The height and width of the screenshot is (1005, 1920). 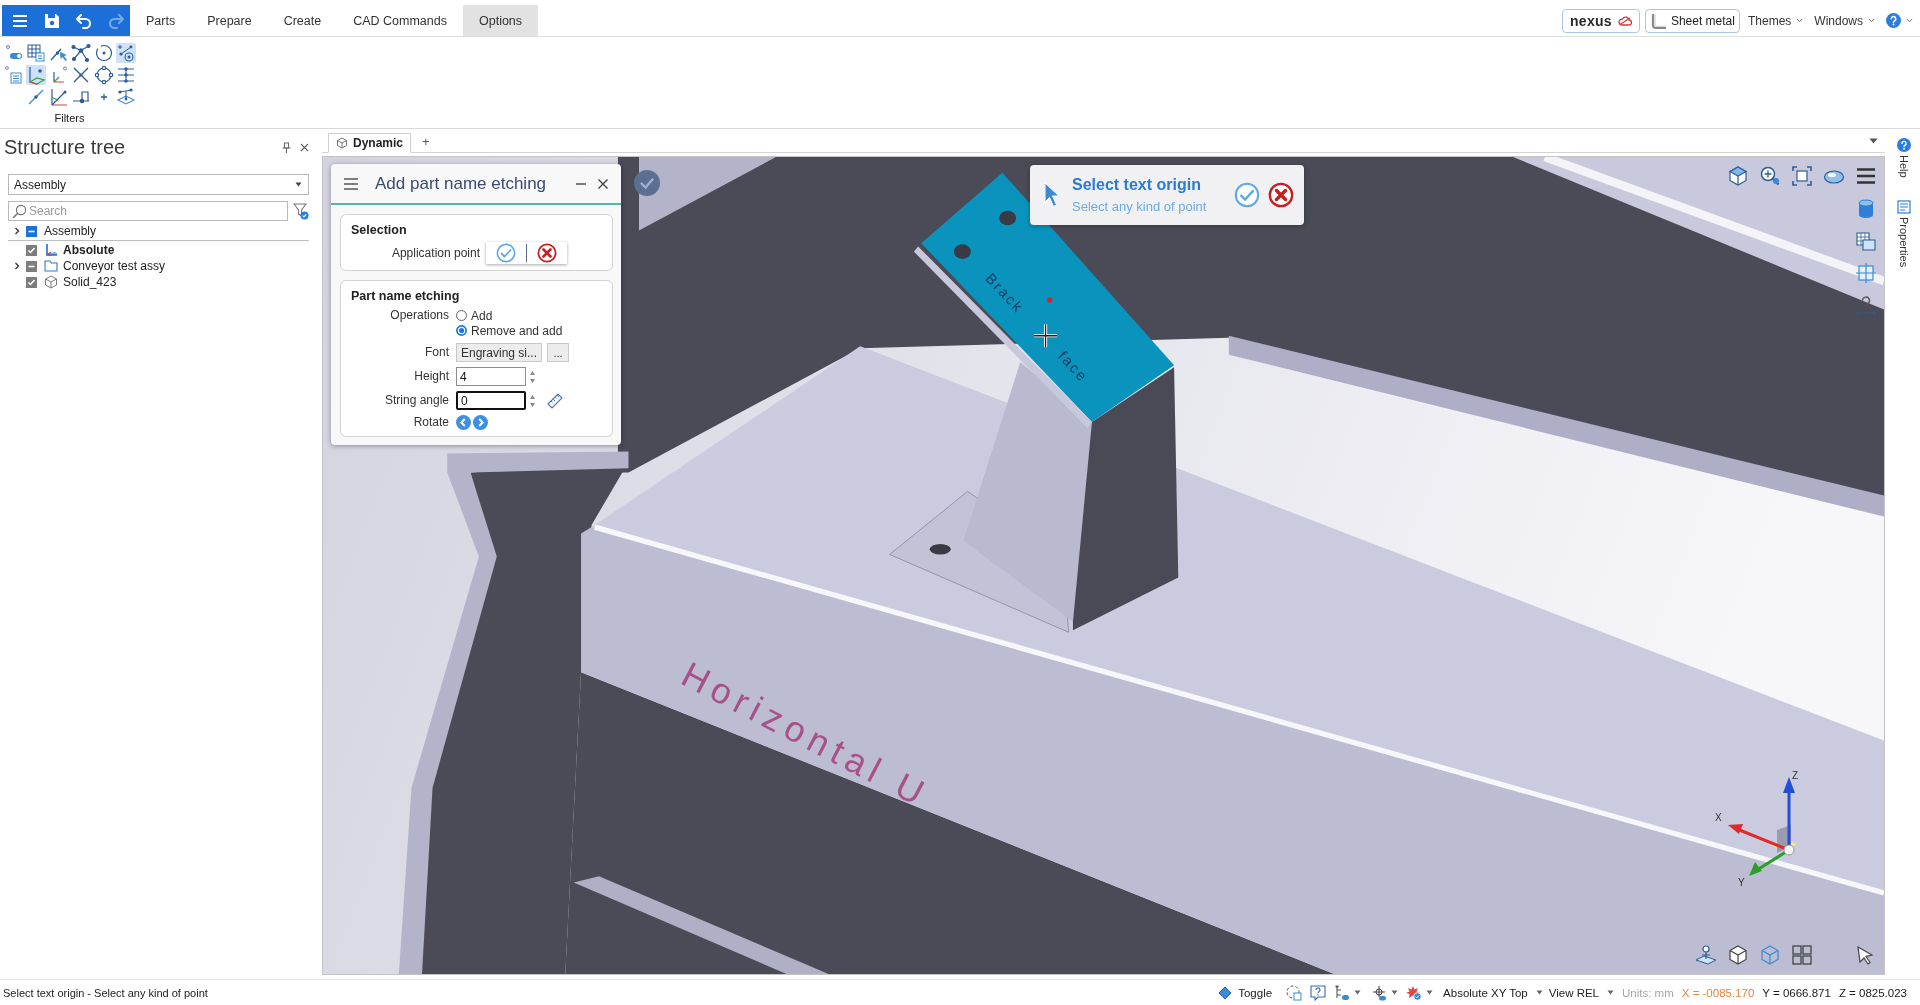 What do you see at coordinates (81, 53) in the screenshot?
I see `node-network-icon` at bounding box center [81, 53].